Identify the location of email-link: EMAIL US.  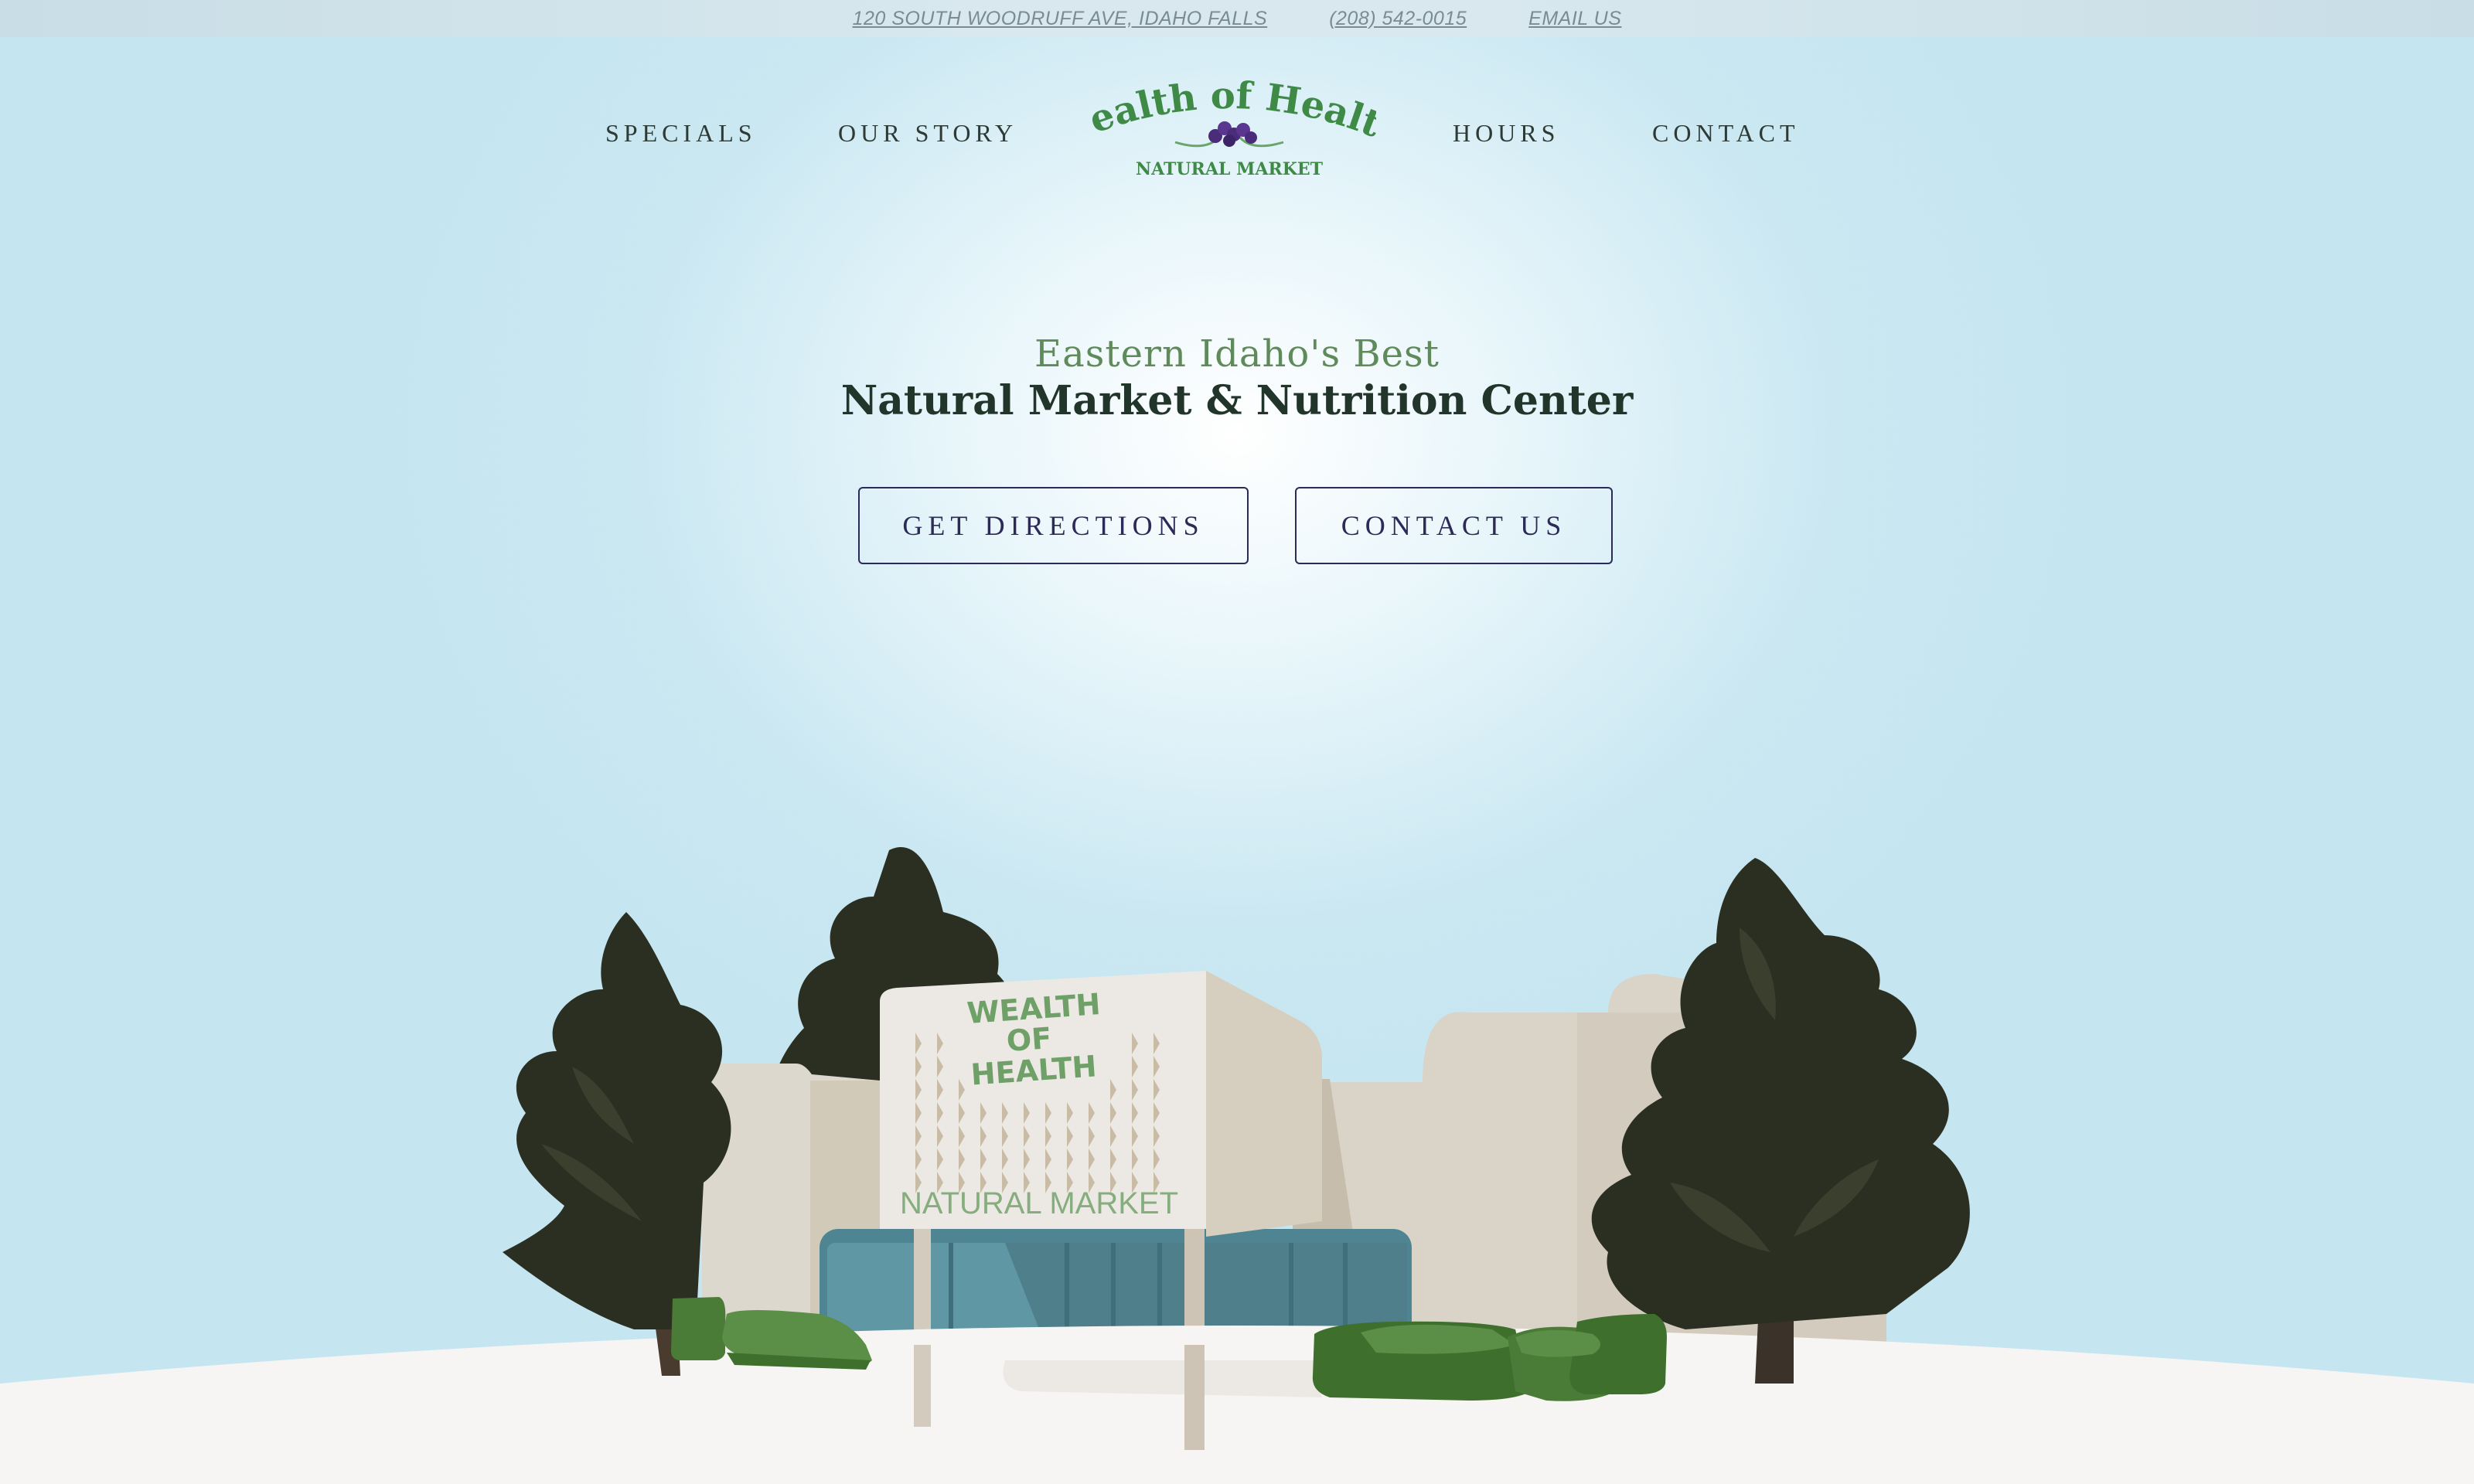
(1574, 19).